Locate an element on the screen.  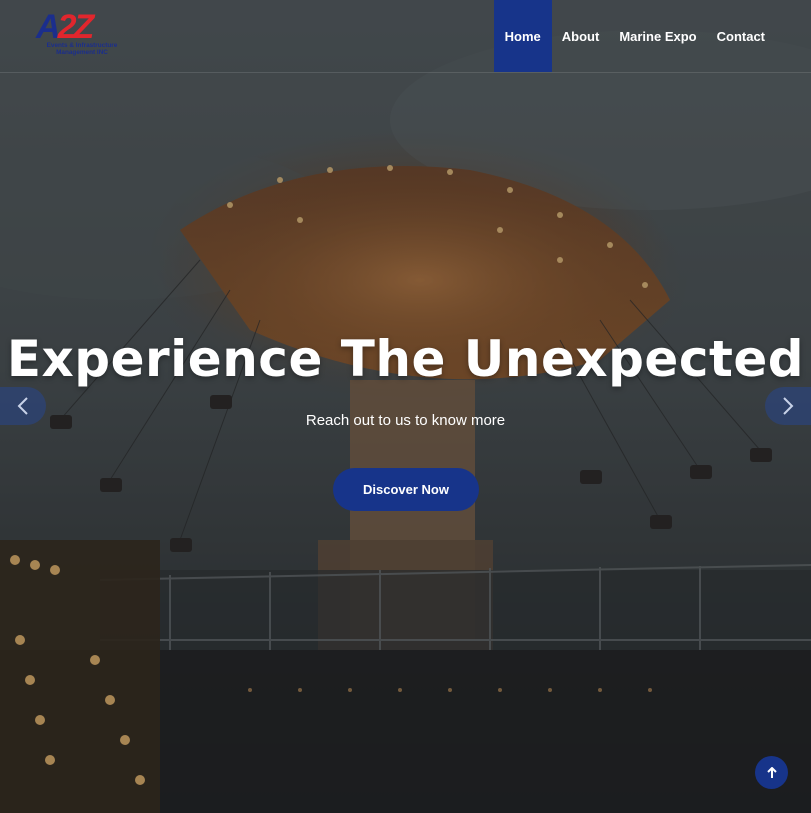
chevron-right-icon is located at coordinates (788, 406).